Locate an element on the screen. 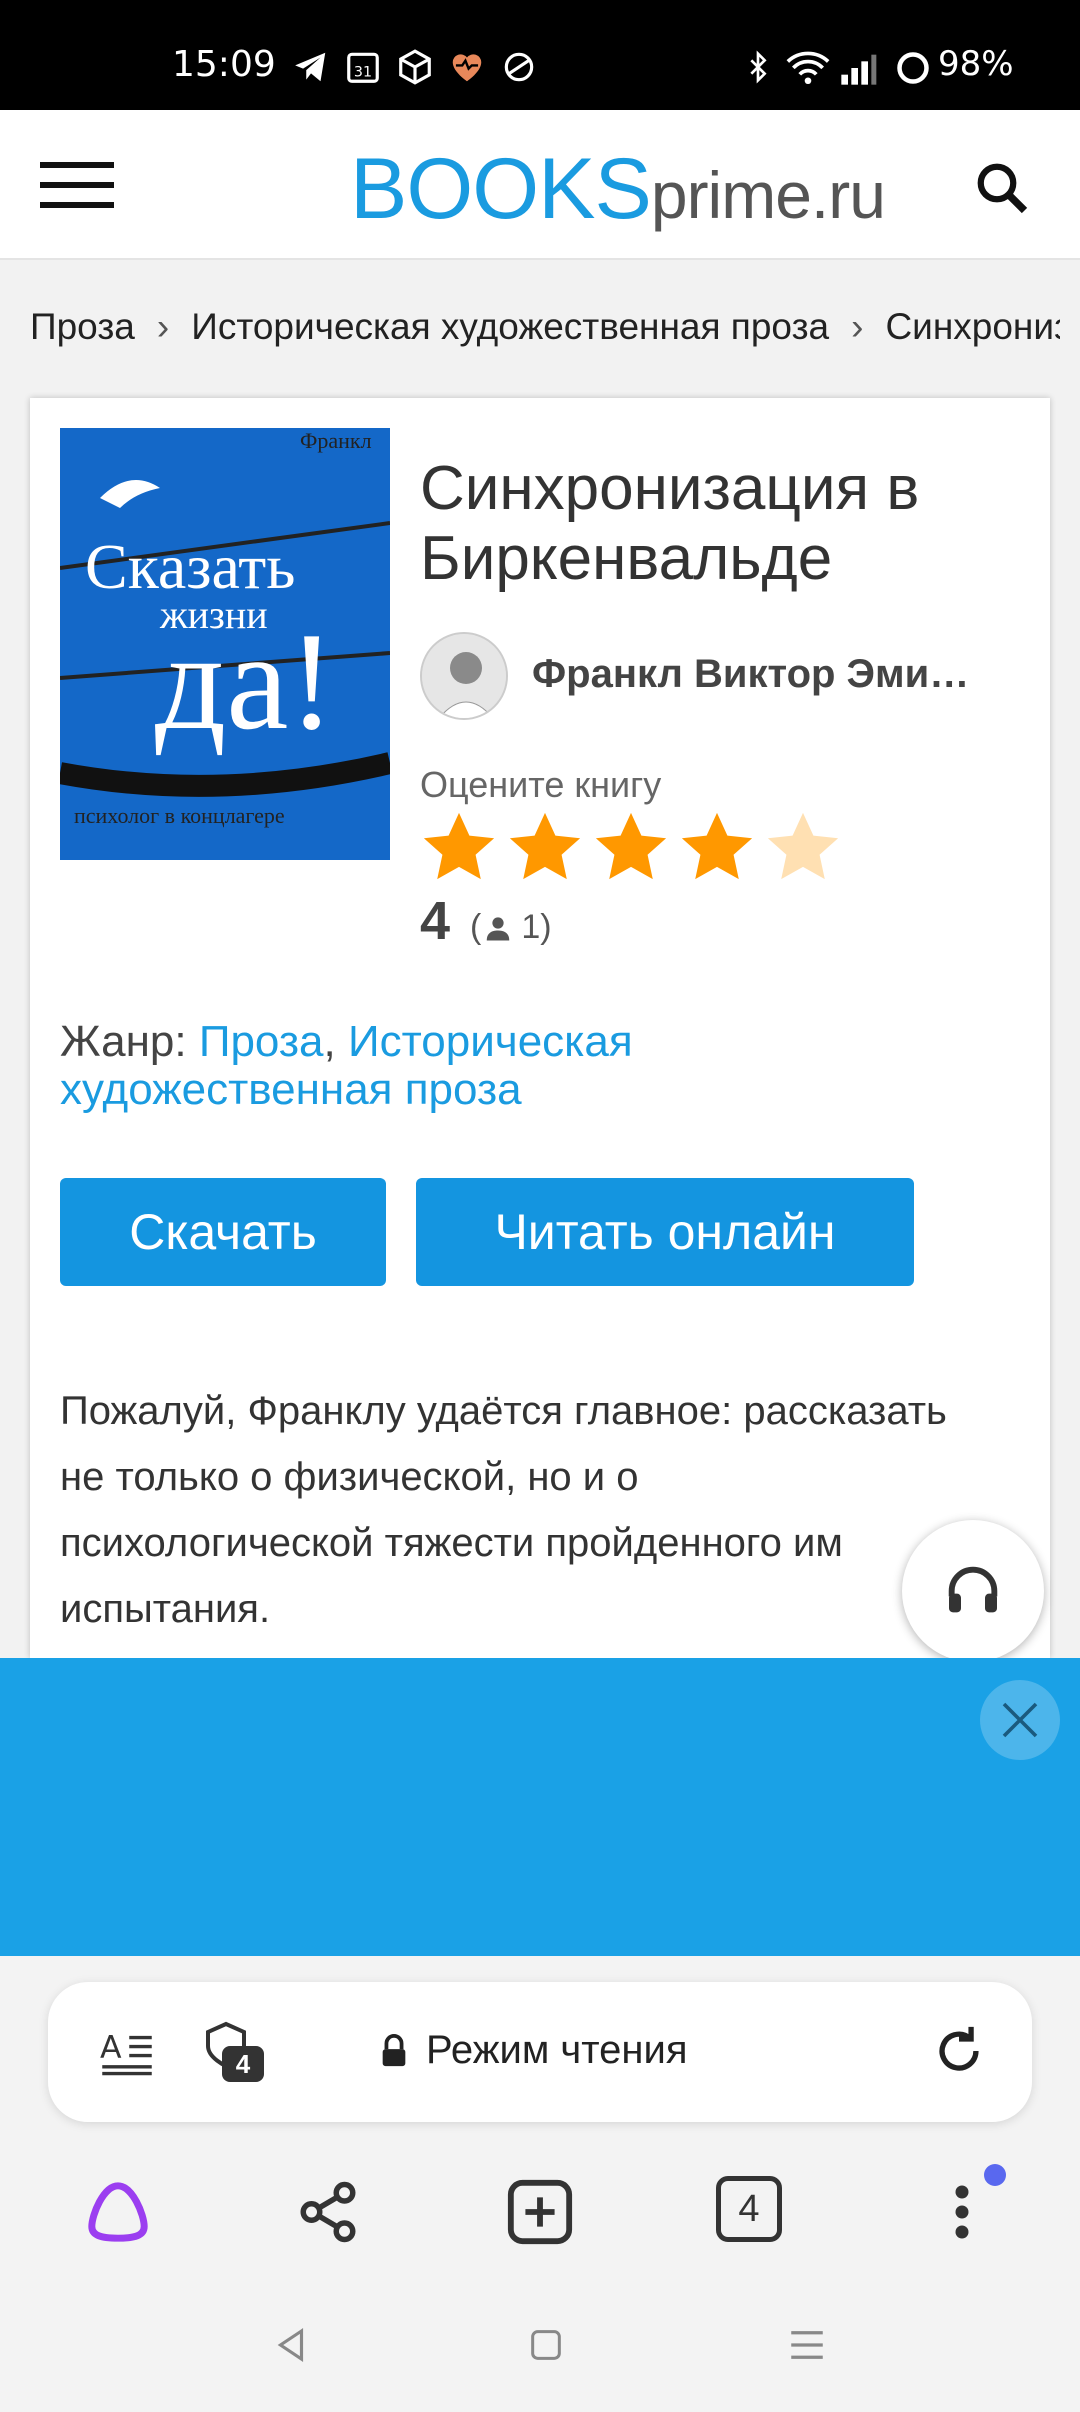 The width and height of the screenshot is (1080, 2412). svg-text: A is located at coordinates (111, 2048).